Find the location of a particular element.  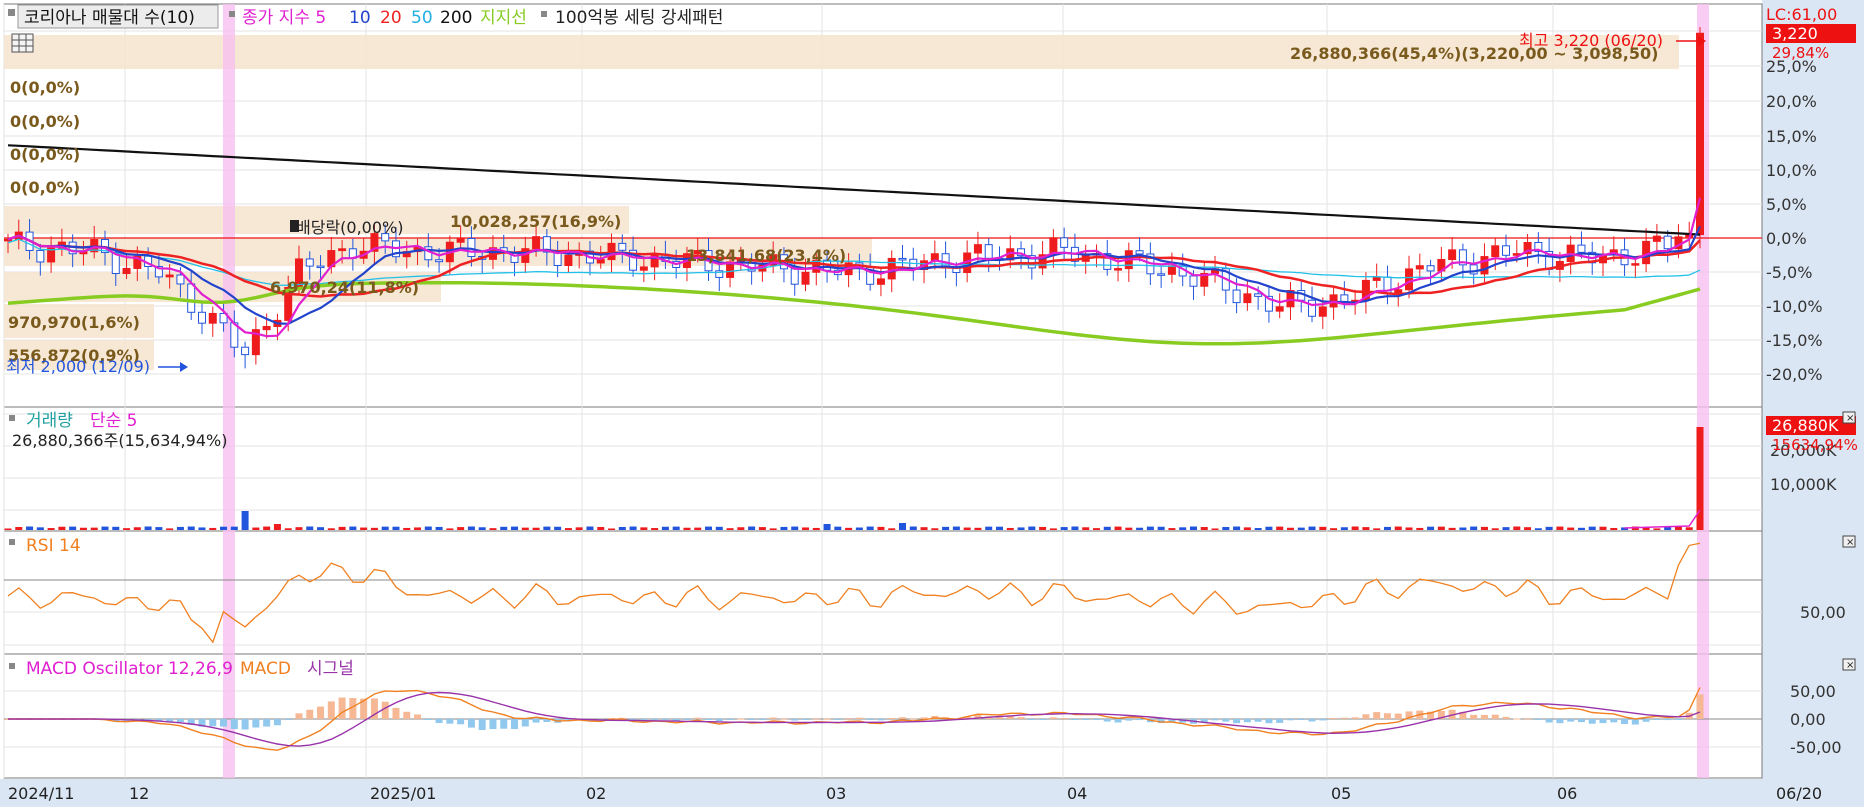

price-axis-tick: 10,0% is located at coordinates (1791, 170).